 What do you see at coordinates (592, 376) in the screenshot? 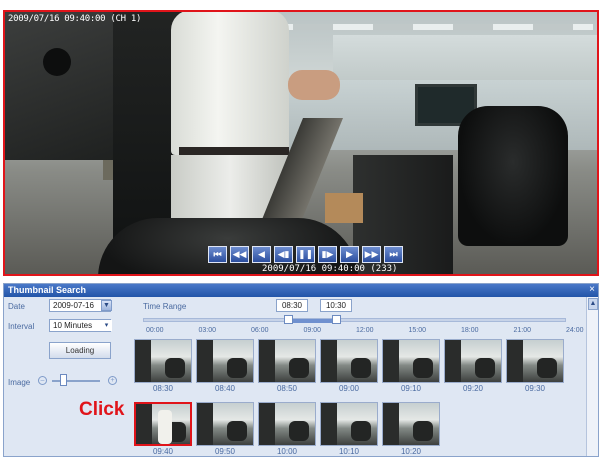
I see `panel-scrollbar: ▲` at bounding box center [592, 376].